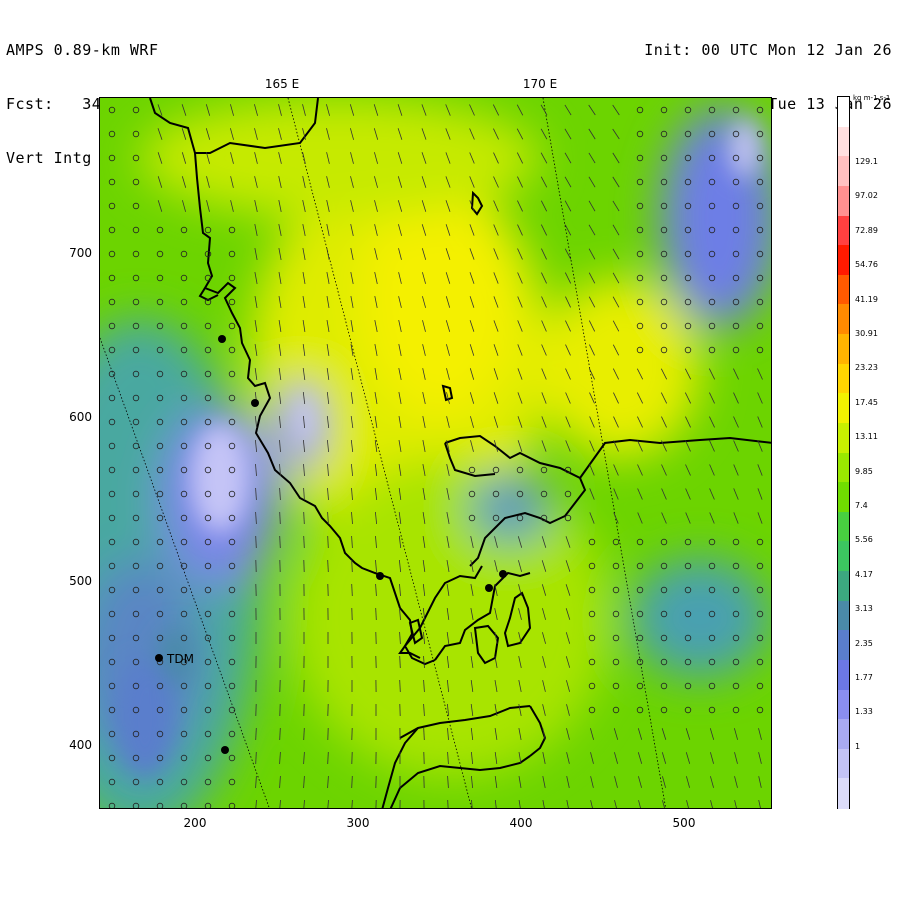 The width and height of the screenshot is (900, 900). Describe the element at coordinates (180, 659) in the screenshot. I see `station-label-tdm: TDM` at that location.